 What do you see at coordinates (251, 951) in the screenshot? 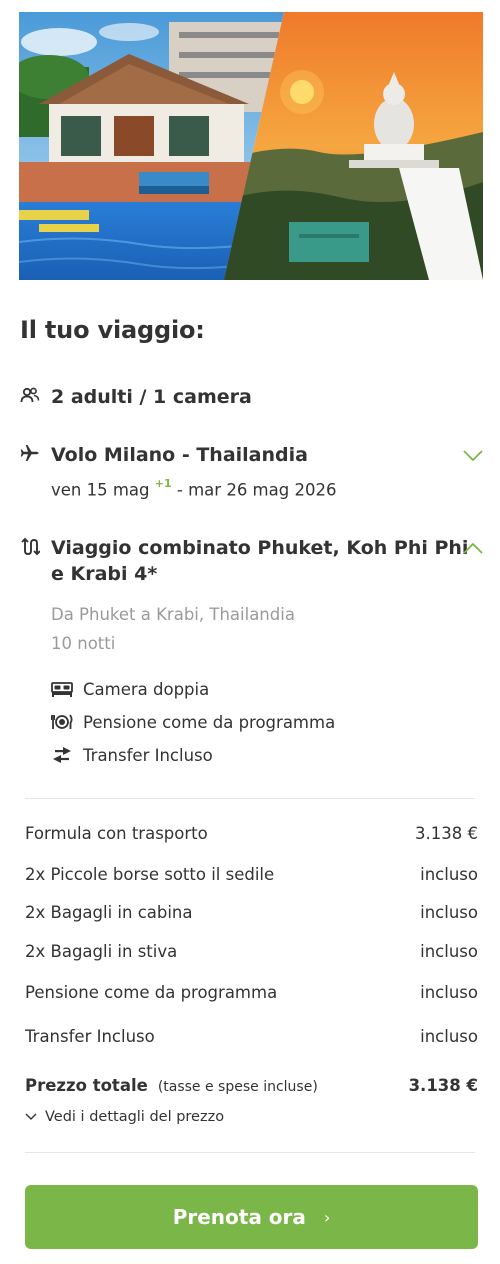
I see `price-row: 2x Bagagli in stiva incluso` at bounding box center [251, 951].